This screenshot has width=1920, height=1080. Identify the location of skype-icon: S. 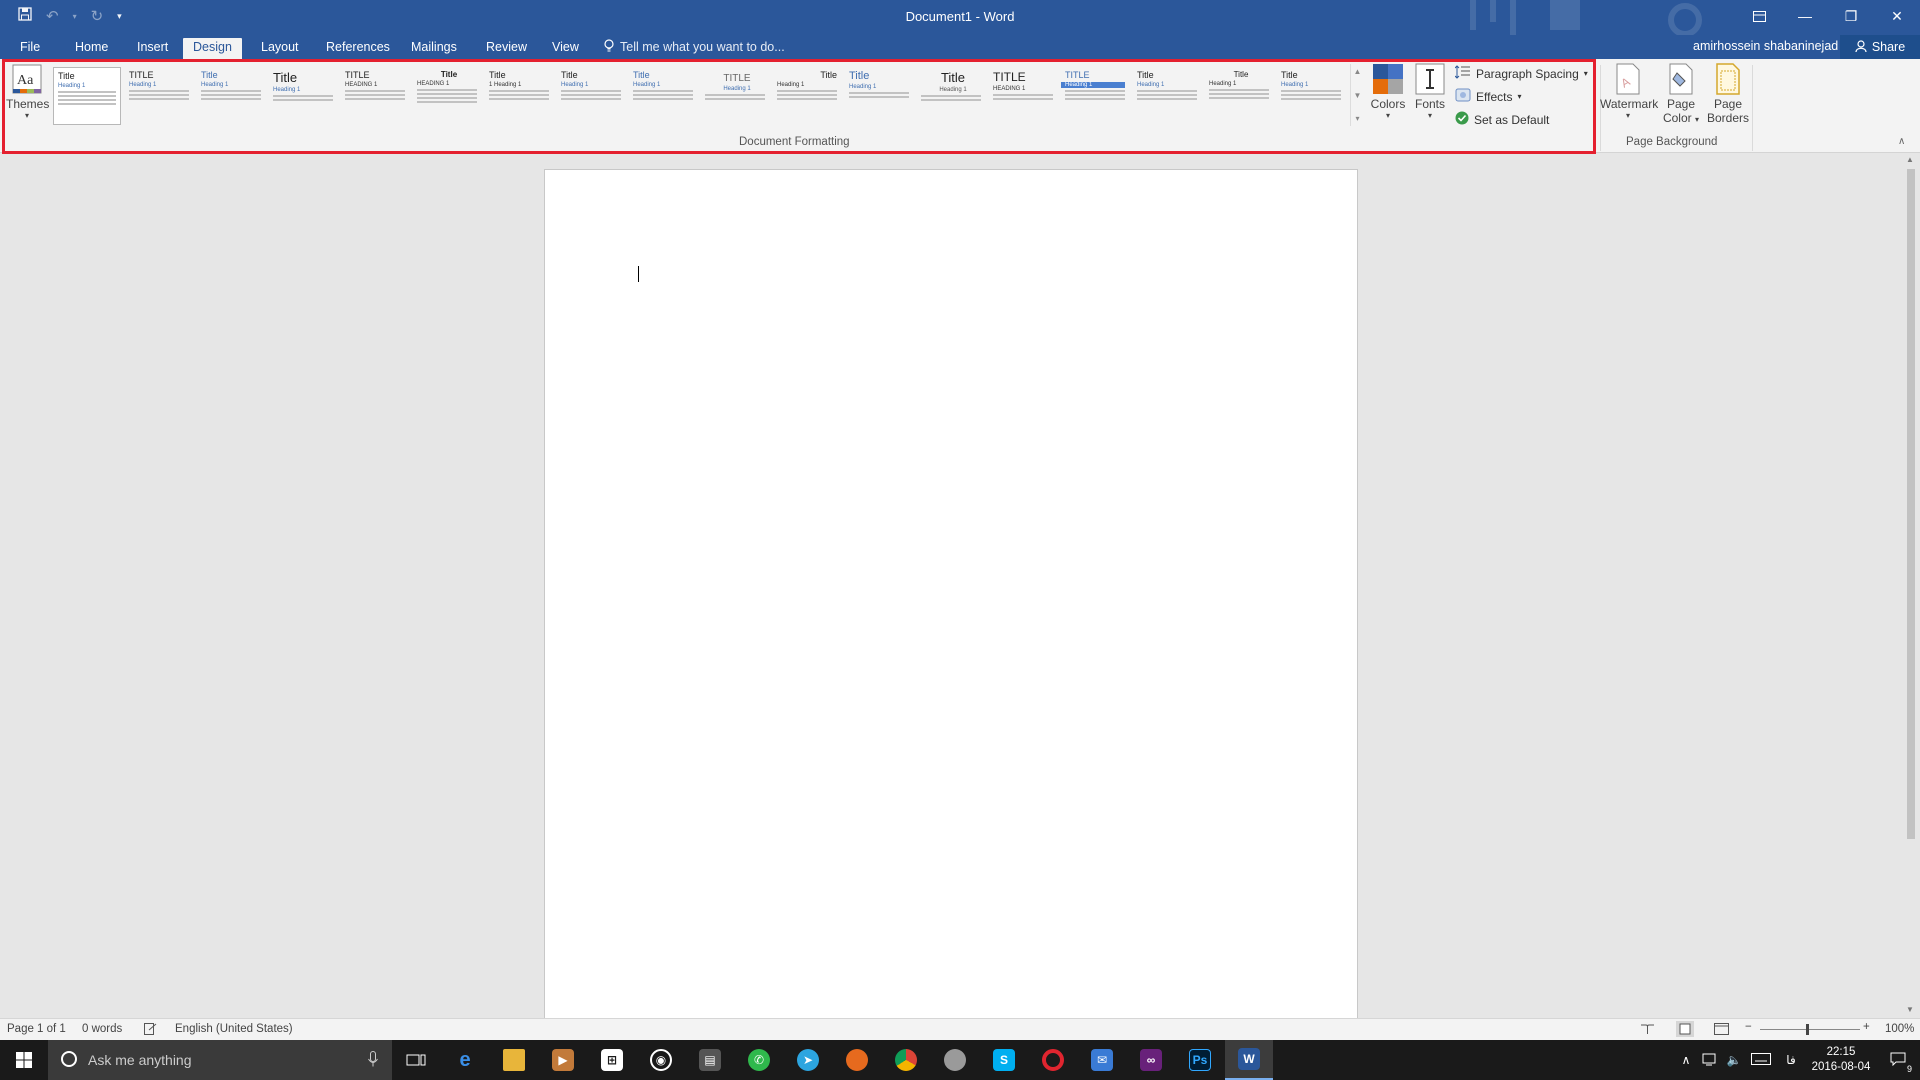
(1004, 1060).